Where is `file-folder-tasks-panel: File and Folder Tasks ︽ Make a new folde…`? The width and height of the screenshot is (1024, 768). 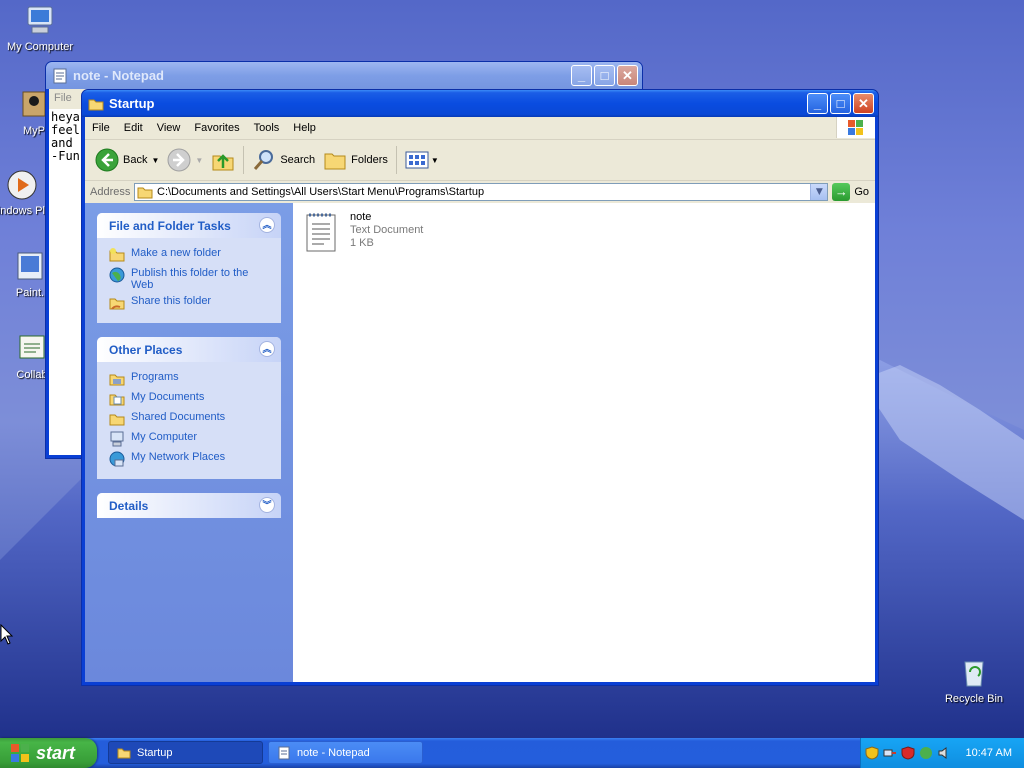 file-folder-tasks-panel: File and Folder Tasks ︽ Make a new folde… is located at coordinates (189, 268).